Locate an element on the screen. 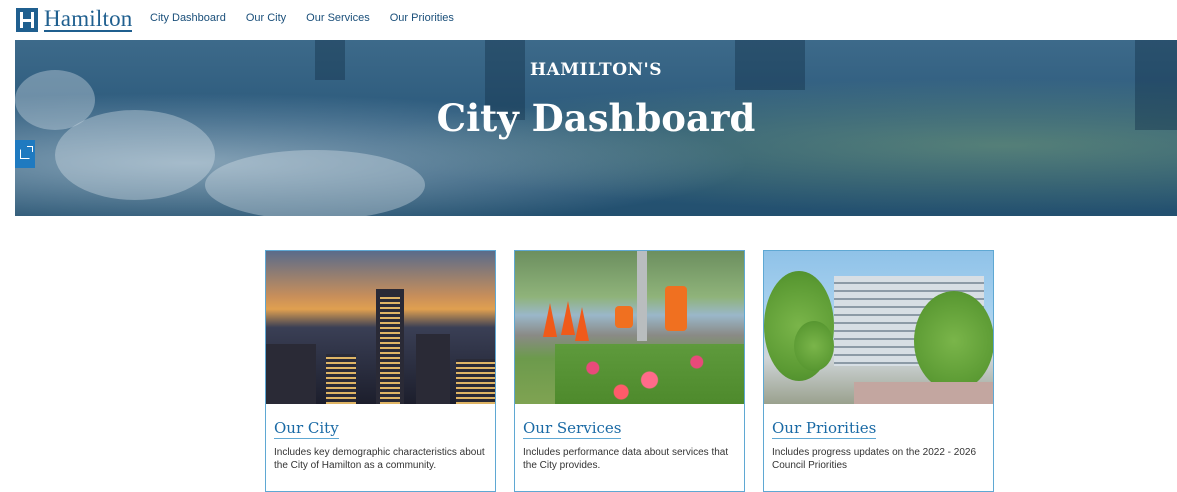 This screenshot has height=492, width=1177. card-title: Our City is located at coordinates (306, 429).